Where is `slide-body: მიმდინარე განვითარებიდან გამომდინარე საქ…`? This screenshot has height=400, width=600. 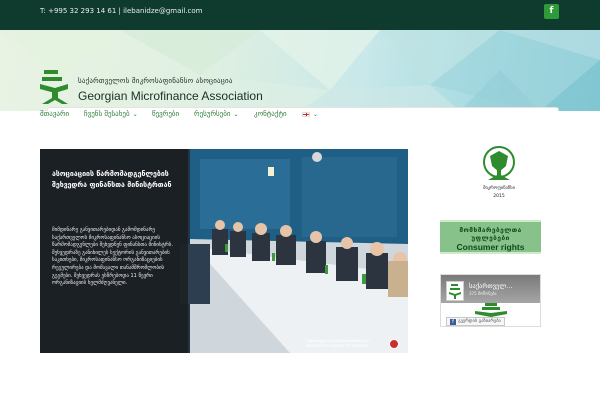
slide-body: მიმდინარე განვითარებიდან გამომდინარე საქ… is located at coordinates (113, 257).